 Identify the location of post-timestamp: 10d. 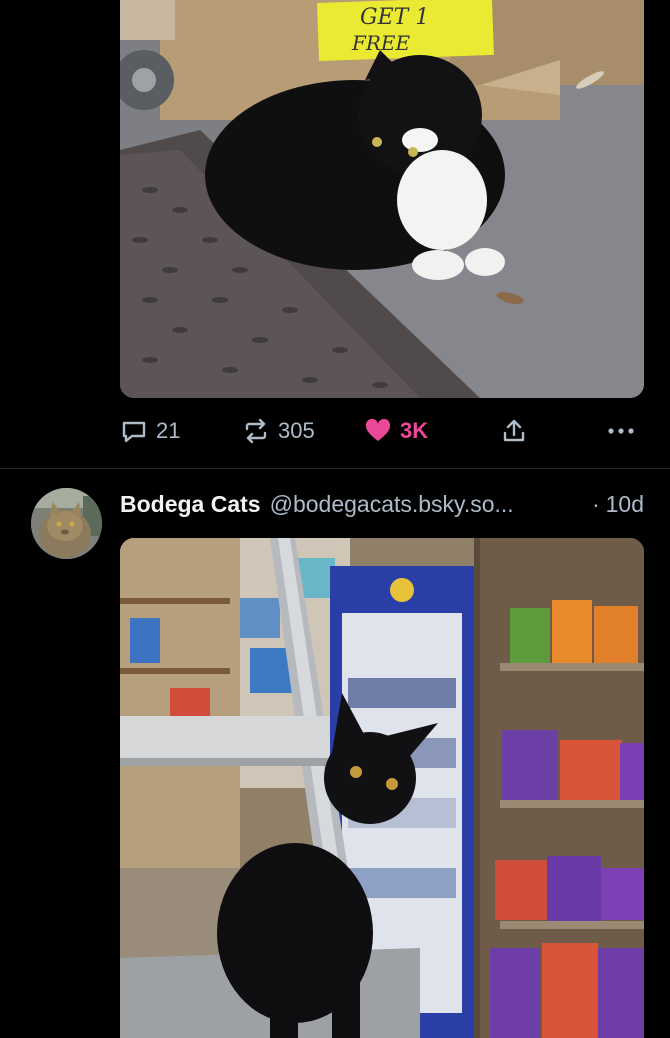
(625, 504).